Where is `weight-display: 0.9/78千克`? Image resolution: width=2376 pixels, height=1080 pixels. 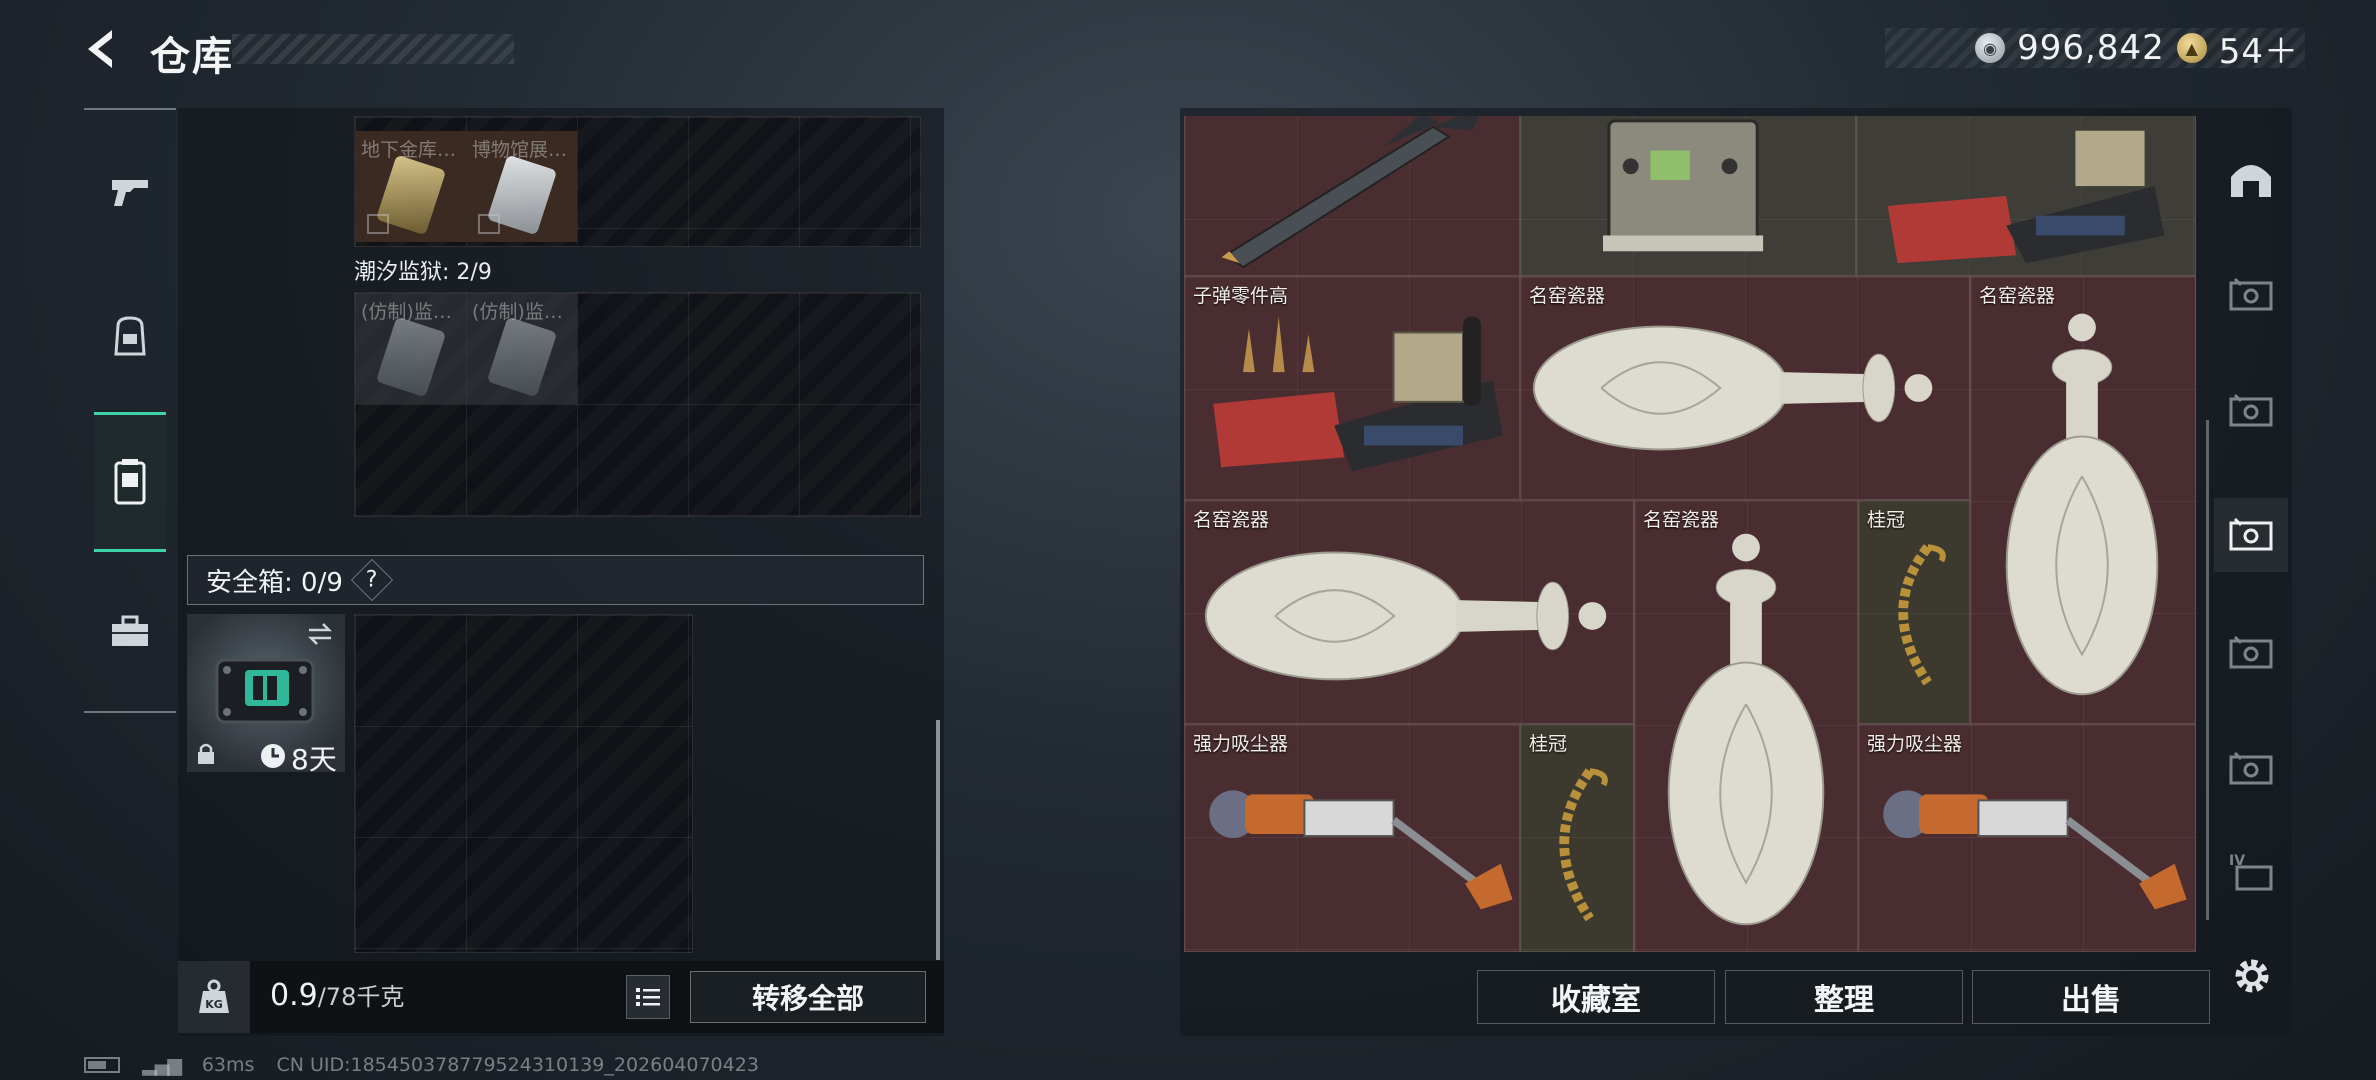 weight-display: 0.9/78千克 is located at coordinates (337, 995).